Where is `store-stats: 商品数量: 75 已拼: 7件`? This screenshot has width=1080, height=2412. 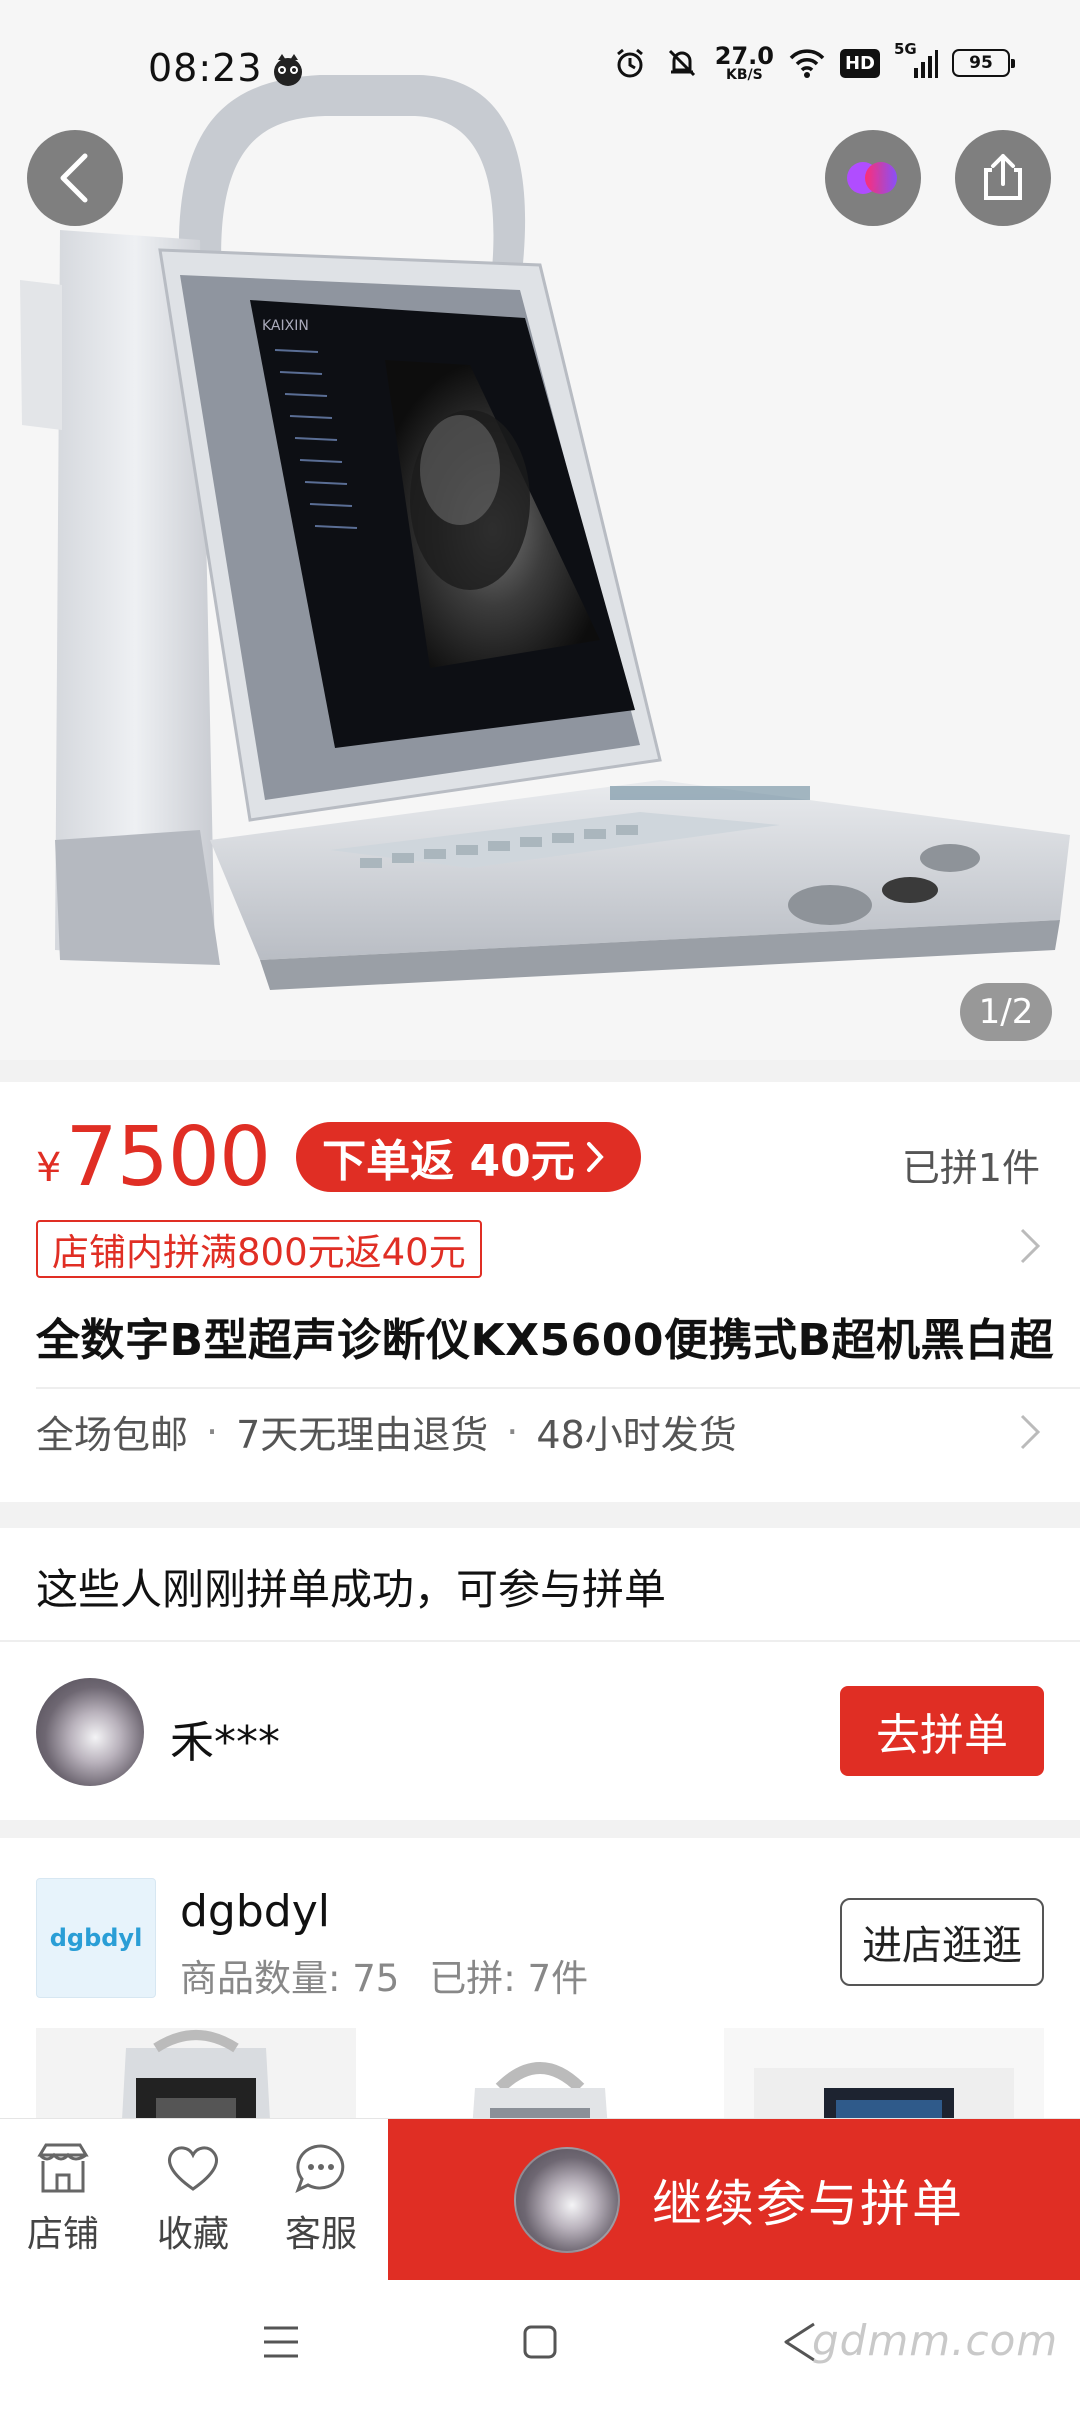 store-stats: 商品数量: 75 已拼: 7件 is located at coordinates (384, 1975).